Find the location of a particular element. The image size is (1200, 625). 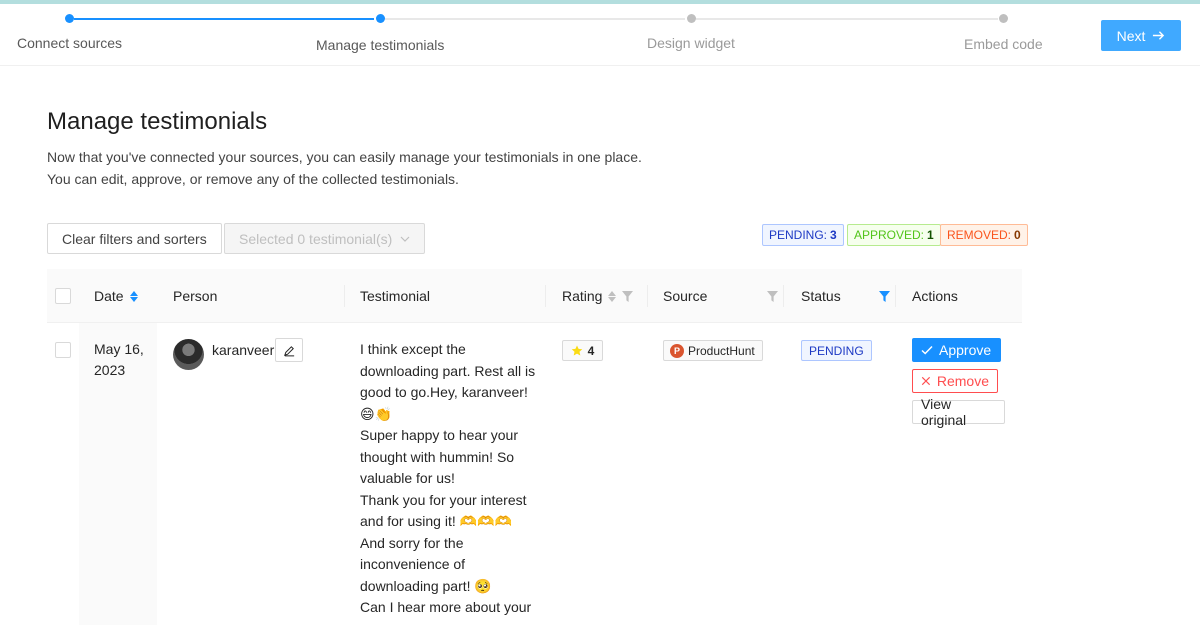

next-button: Next is located at coordinates (1141, 35).